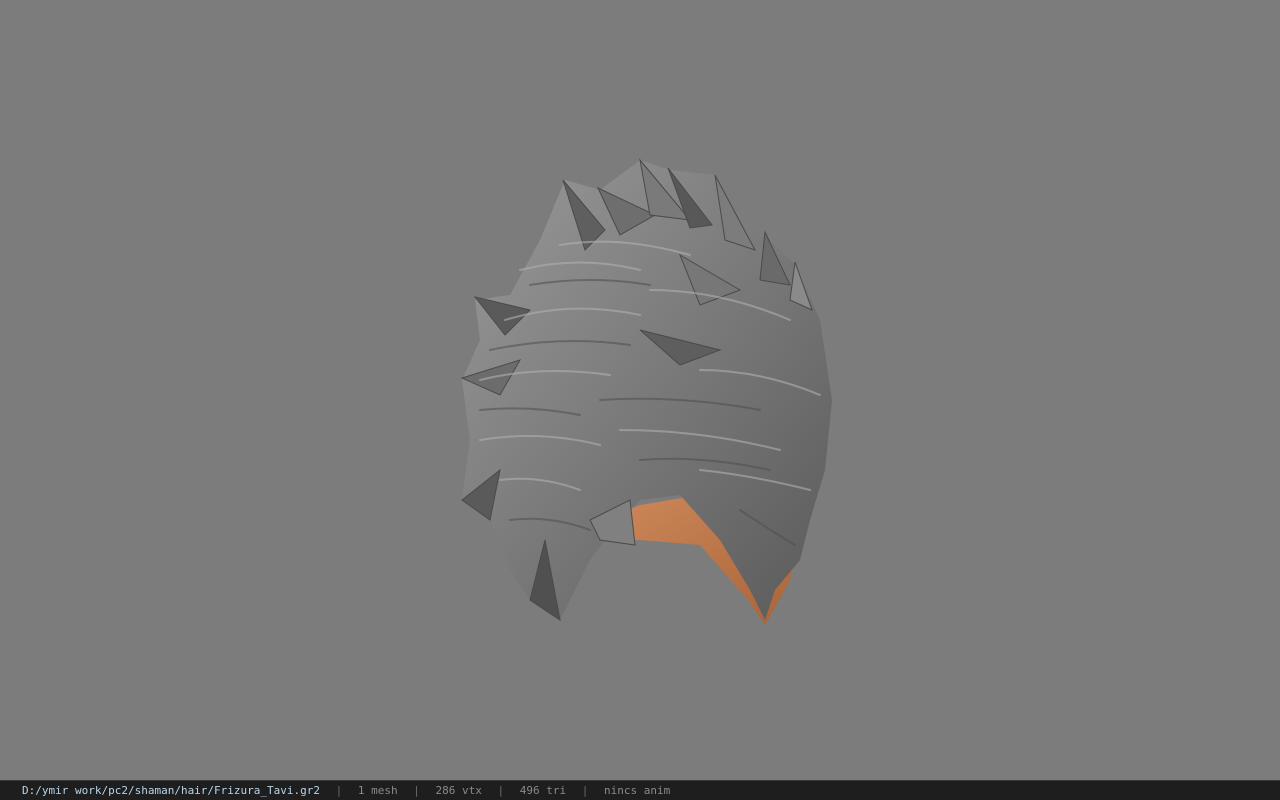 The image size is (1280, 800). I want to click on vertex-count: 286 vtx, so click(458, 790).